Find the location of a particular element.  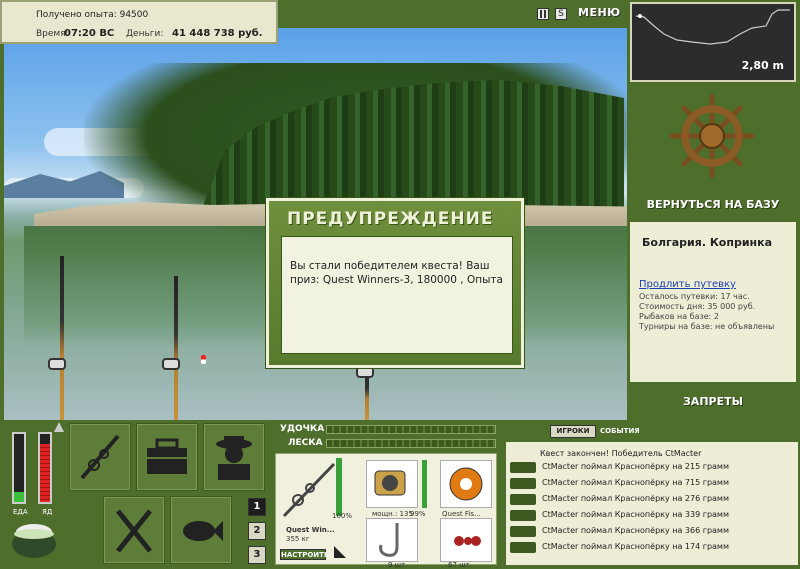

info-line: Стоимость дня: 35 000 руб. is located at coordinates (697, 306).